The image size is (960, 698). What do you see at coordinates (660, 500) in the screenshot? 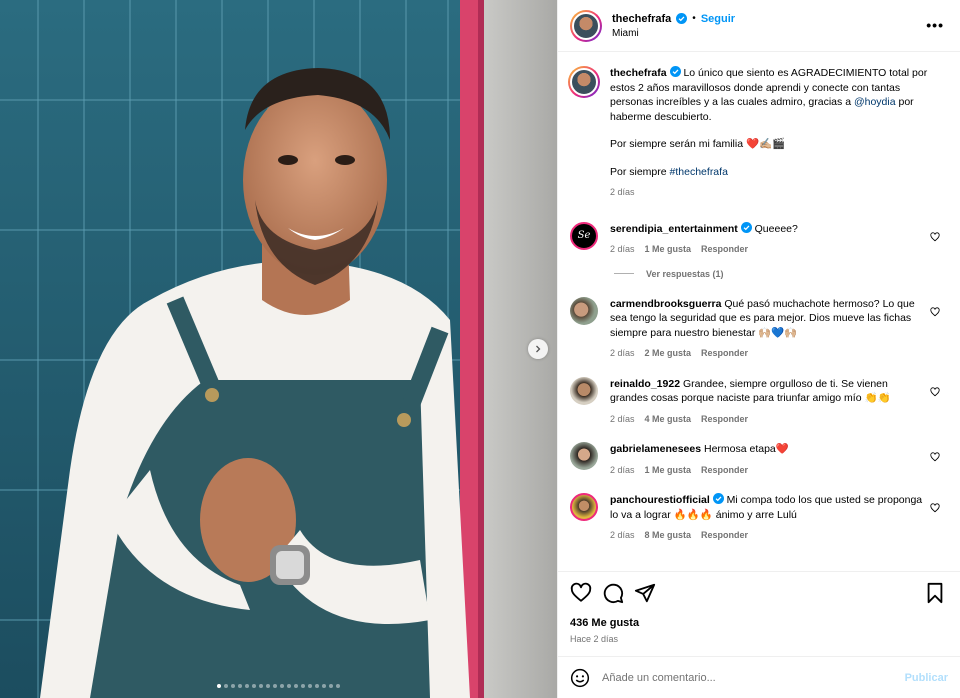
I see `comment-username: panchourestiofficial` at bounding box center [660, 500].